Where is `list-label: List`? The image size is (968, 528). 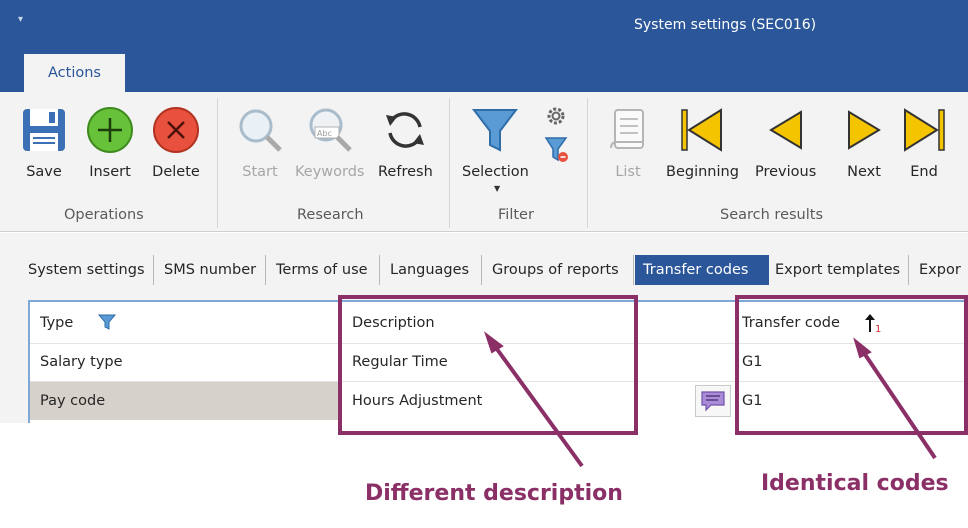 list-label: List is located at coordinates (628, 172).